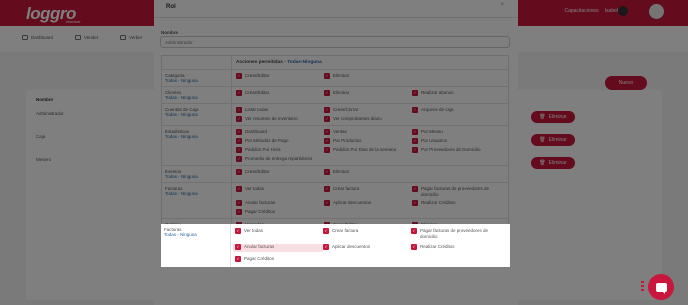  What do you see at coordinates (367, 234) in the screenshot?
I see `permission-checkbox: ✓Crear factura` at bounding box center [367, 234].